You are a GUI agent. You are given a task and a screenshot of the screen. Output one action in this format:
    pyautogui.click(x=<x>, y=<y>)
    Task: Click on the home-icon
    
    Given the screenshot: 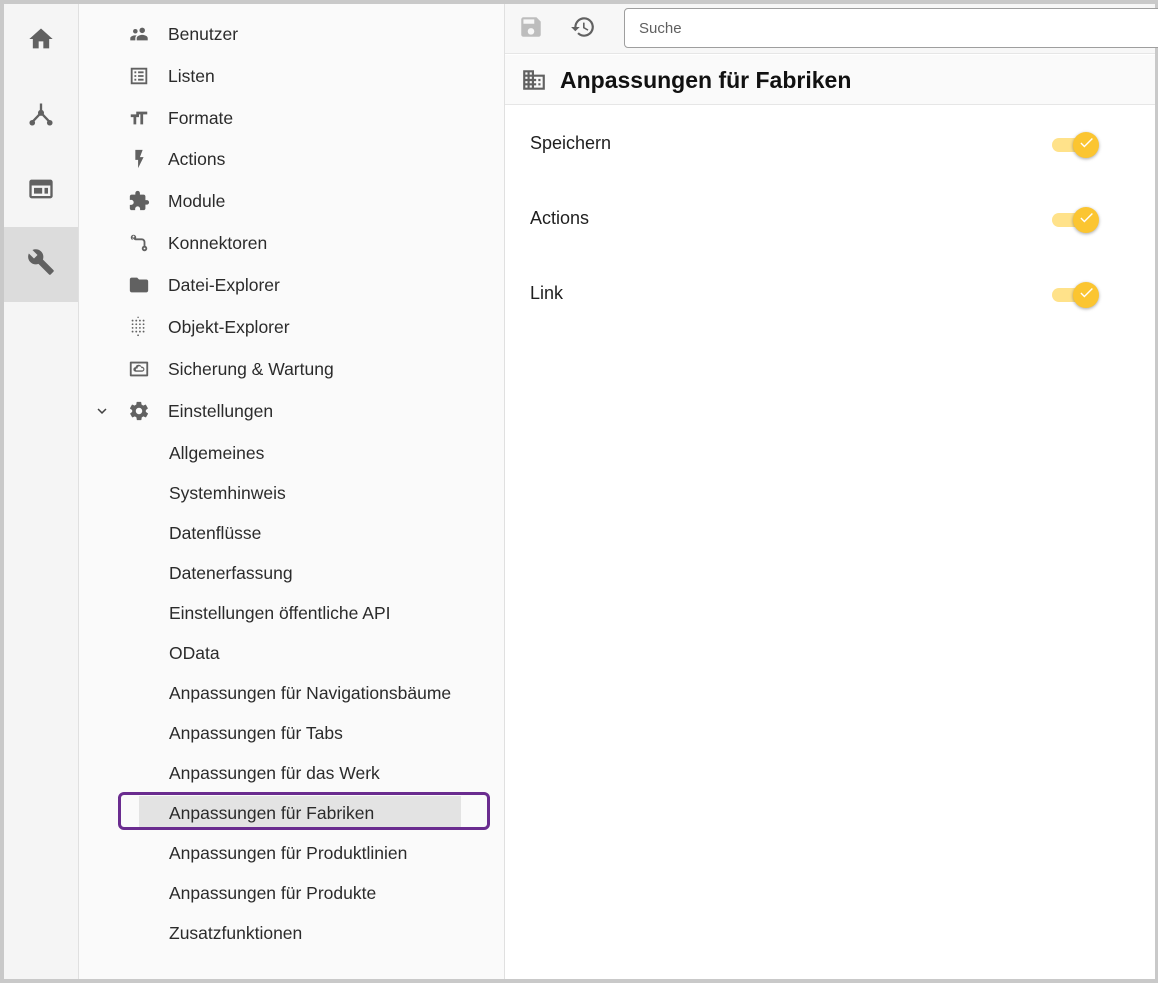 What is the action you would take?
    pyautogui.click(x=41, y=41)
    